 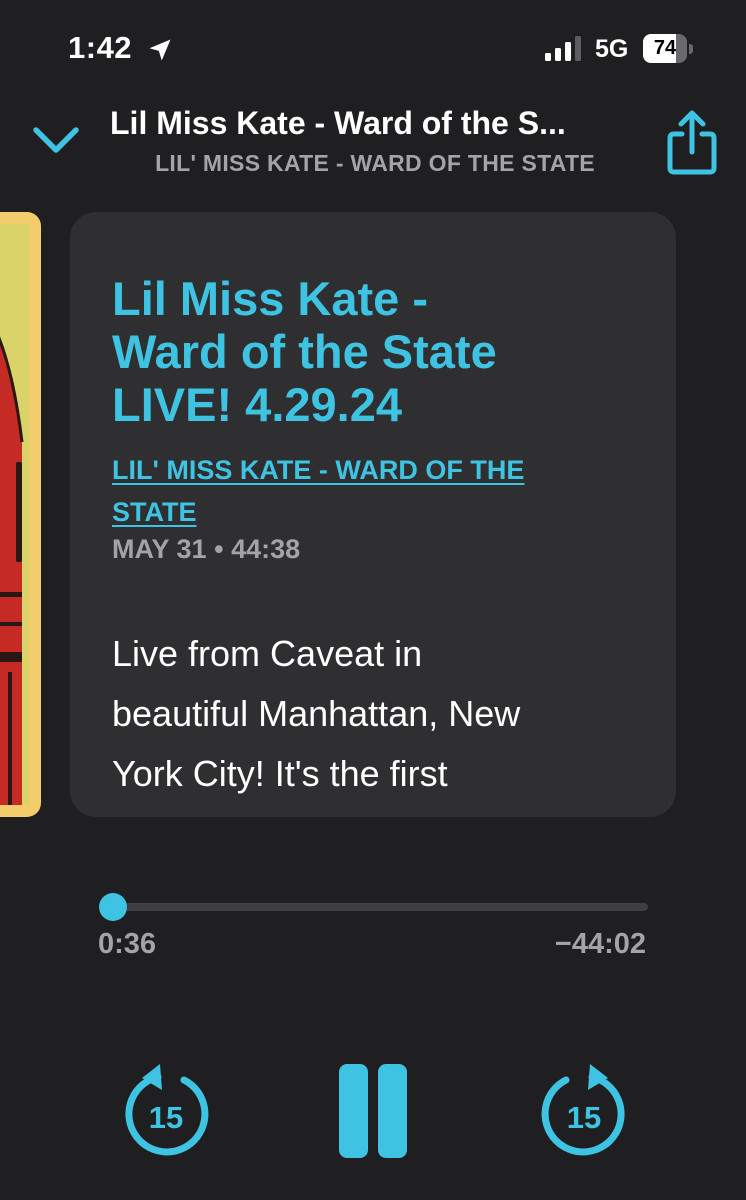 What do you see at coordinates (160, 50) in the screenshot?
I see `location-arrow-icon` at bounding box center [160, 50].